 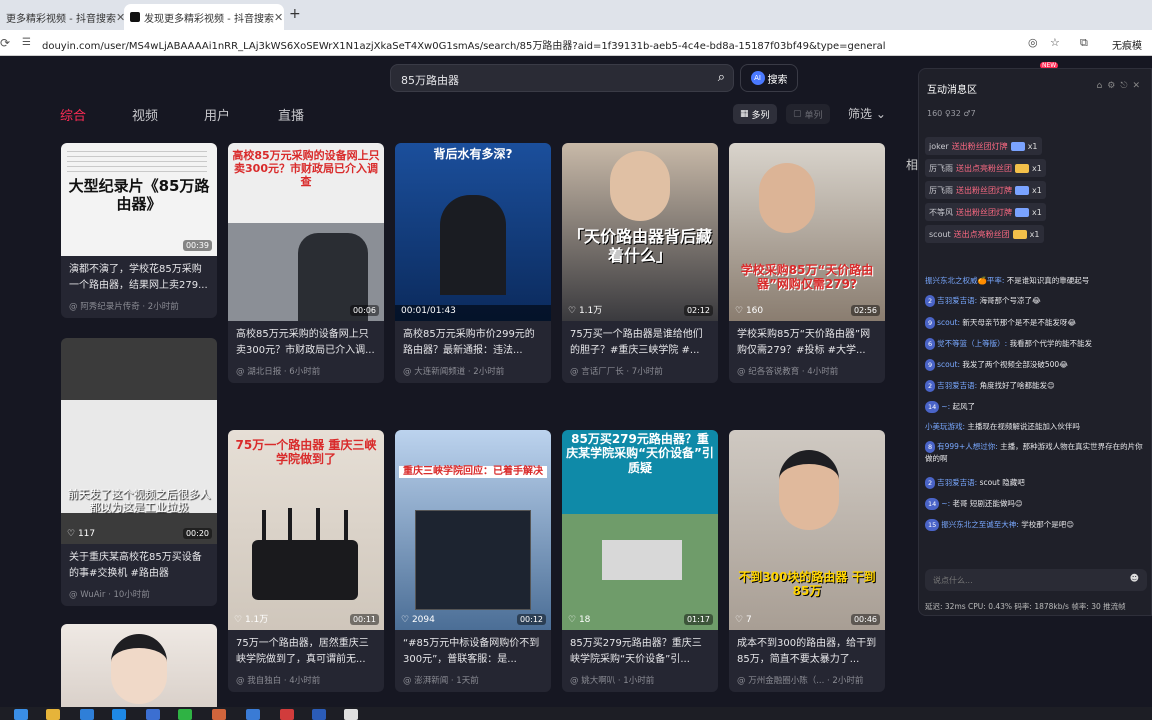 What do you see at coordinates (1019, 234) in the screenshot?
I see `heart-gift-icon` at bounding box center [1019, 234].